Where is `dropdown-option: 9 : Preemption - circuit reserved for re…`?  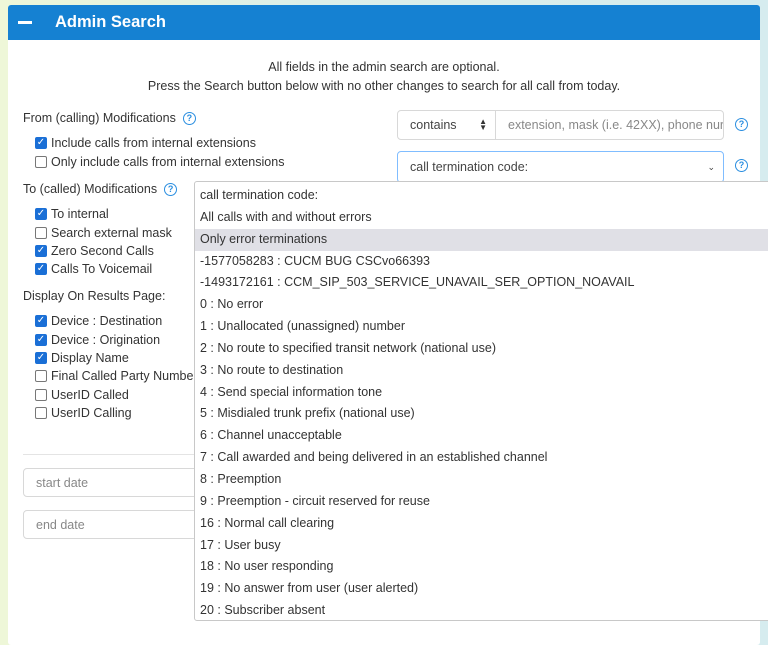
dropdown-option: 9 : Preemption - circuit reserved for re… is located at coordinates (481, 502).